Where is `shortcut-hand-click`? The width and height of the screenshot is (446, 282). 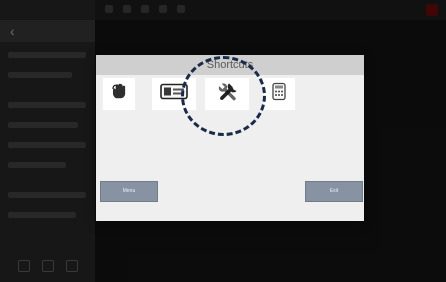 shortcut-hand-click is located at coordinates (119, 94).